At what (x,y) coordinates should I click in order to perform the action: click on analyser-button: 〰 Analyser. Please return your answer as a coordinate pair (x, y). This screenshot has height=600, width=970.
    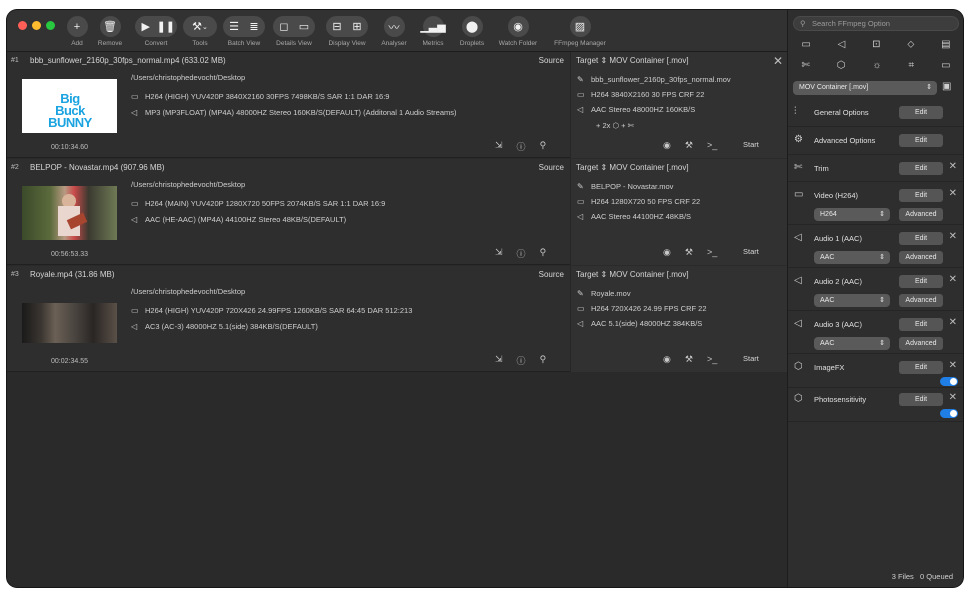
    Looking at the image, I should click on (394, 31).